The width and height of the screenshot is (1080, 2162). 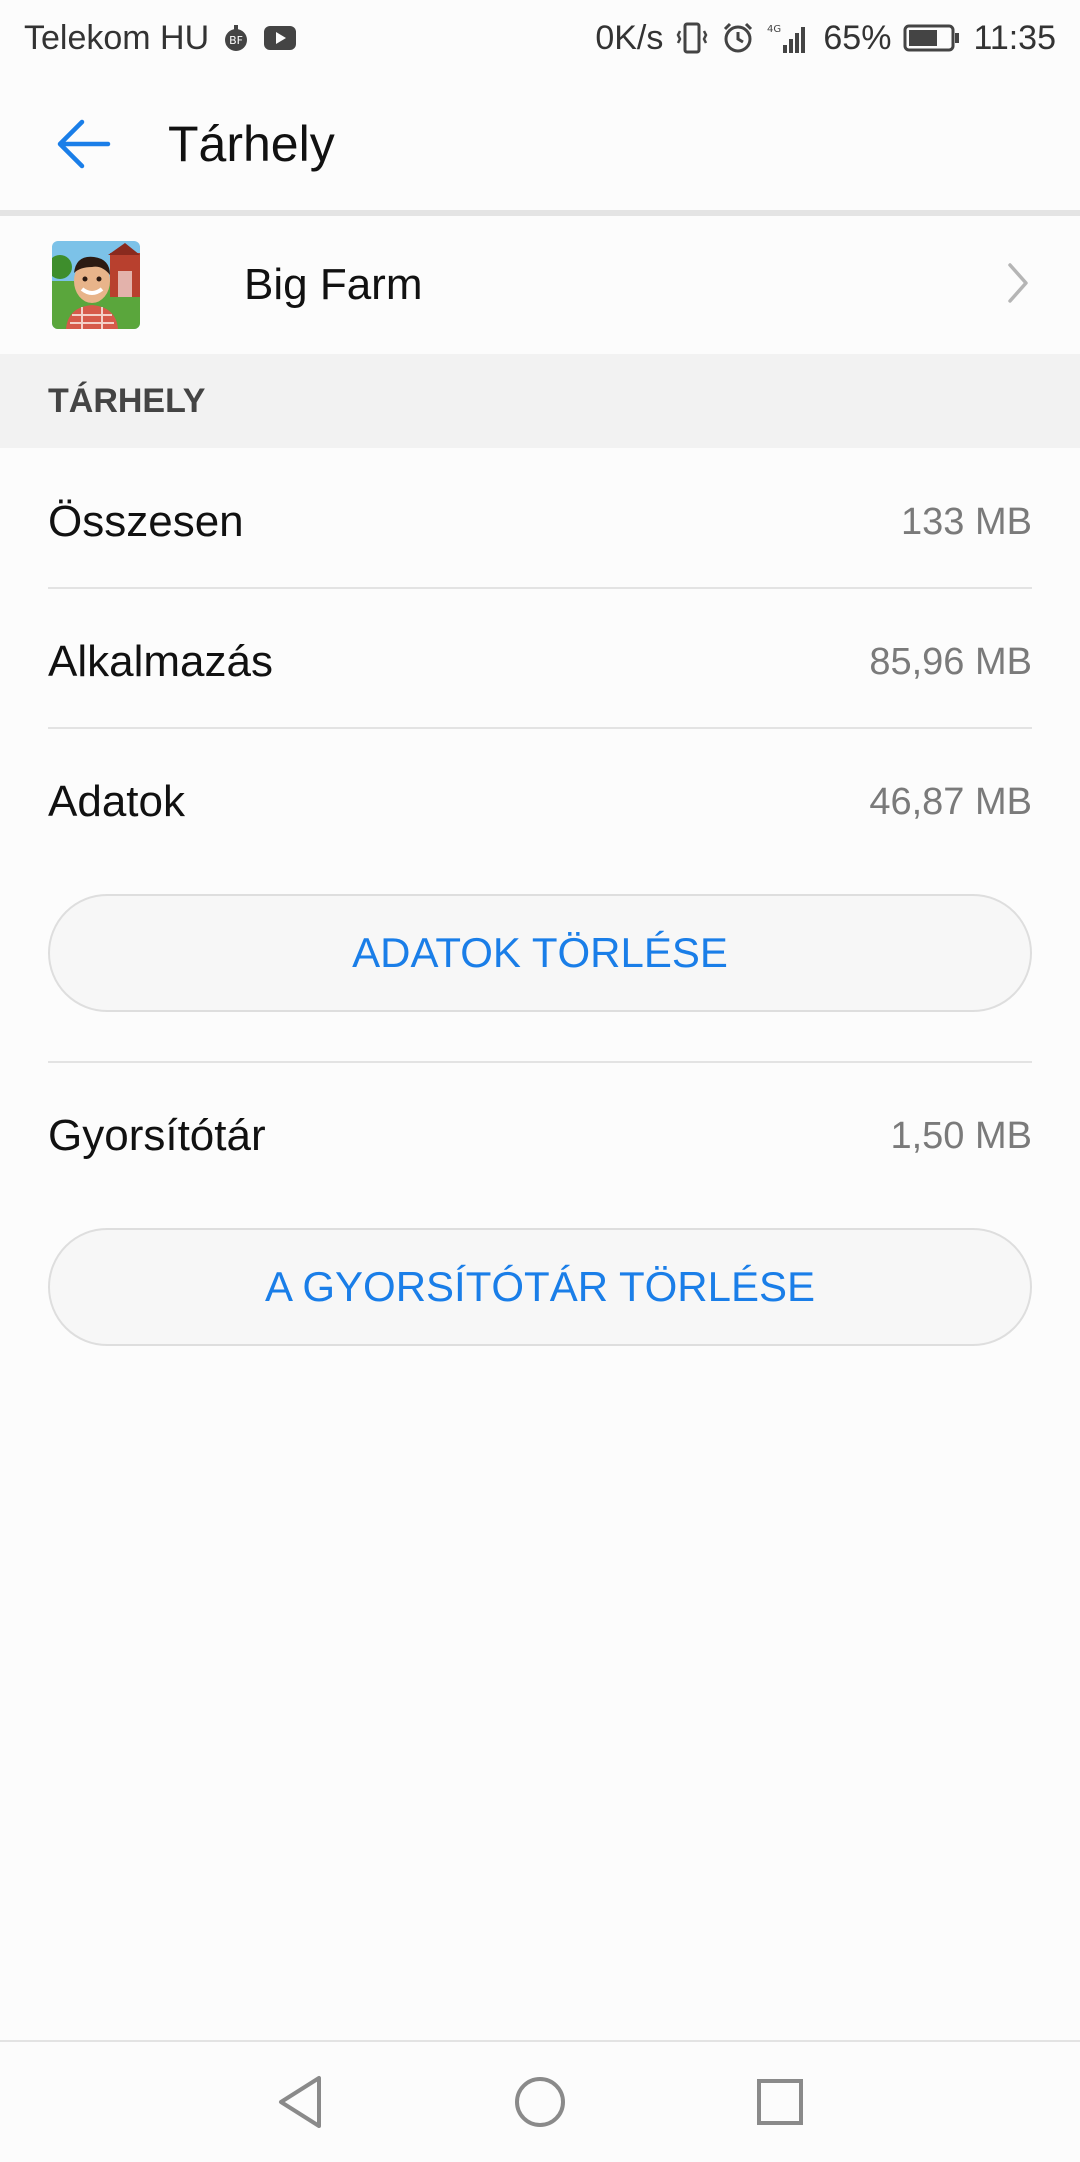 What do you see at coordinates (96, 285) in the screenshot?
I see `big-farm-app-icon` at bounding box center [96, 285].